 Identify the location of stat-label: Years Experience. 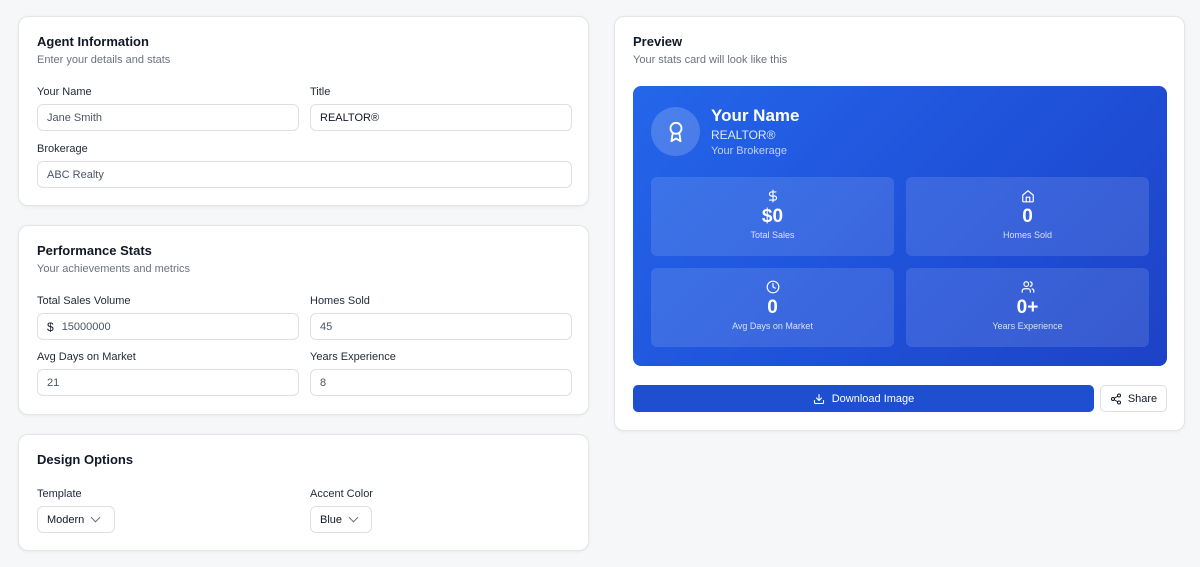
(1027, 326).